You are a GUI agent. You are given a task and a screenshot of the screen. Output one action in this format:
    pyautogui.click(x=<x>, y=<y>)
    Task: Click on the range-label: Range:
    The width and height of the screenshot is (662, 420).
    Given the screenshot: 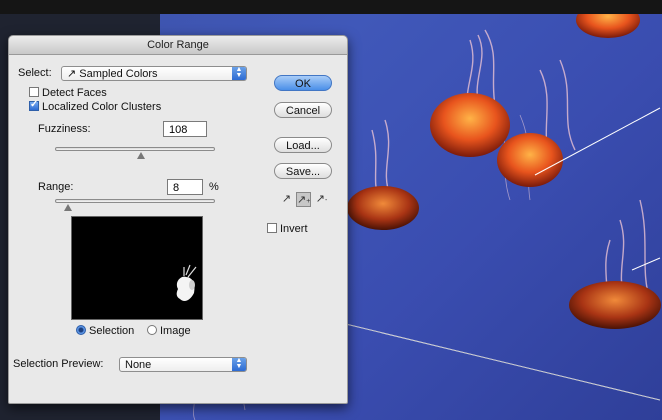 What is the action you would take?
    pyautogui.click(x=56, y=187)
    